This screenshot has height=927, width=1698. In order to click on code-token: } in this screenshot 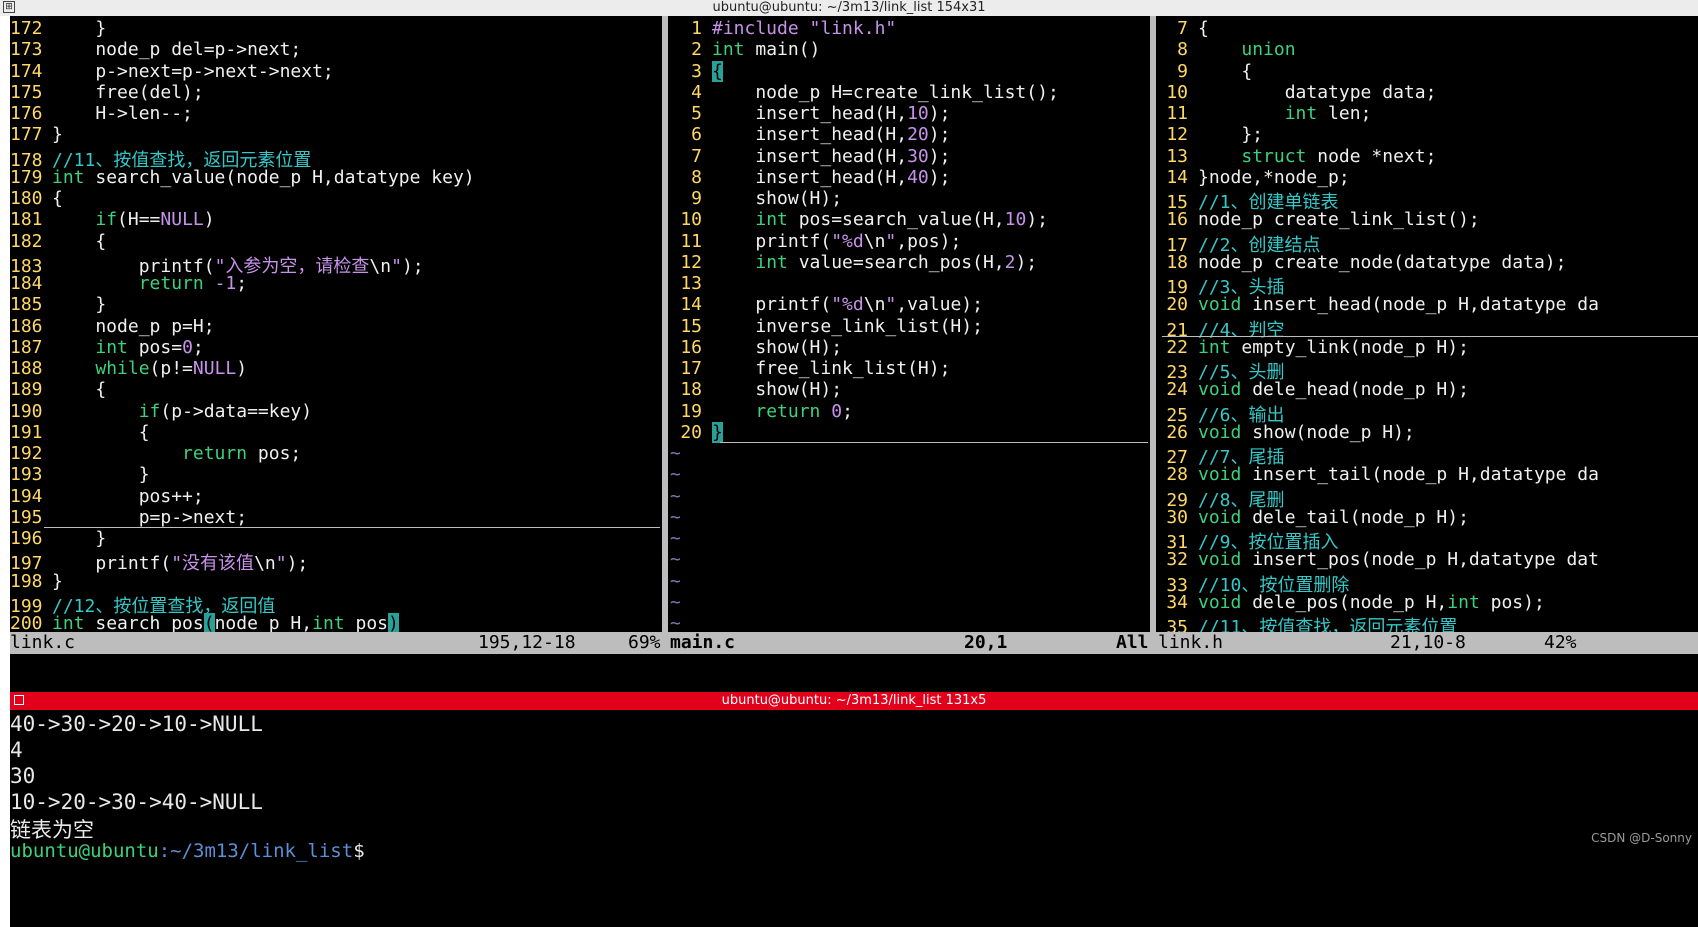, I will do `click(79, 305)`.